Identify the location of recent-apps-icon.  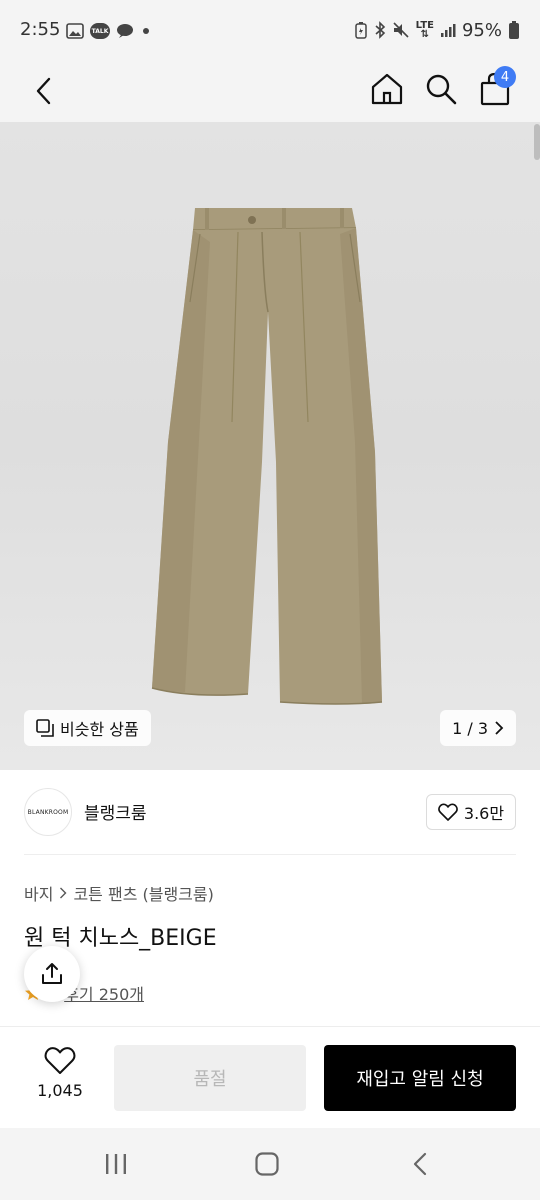
(116, 1164).